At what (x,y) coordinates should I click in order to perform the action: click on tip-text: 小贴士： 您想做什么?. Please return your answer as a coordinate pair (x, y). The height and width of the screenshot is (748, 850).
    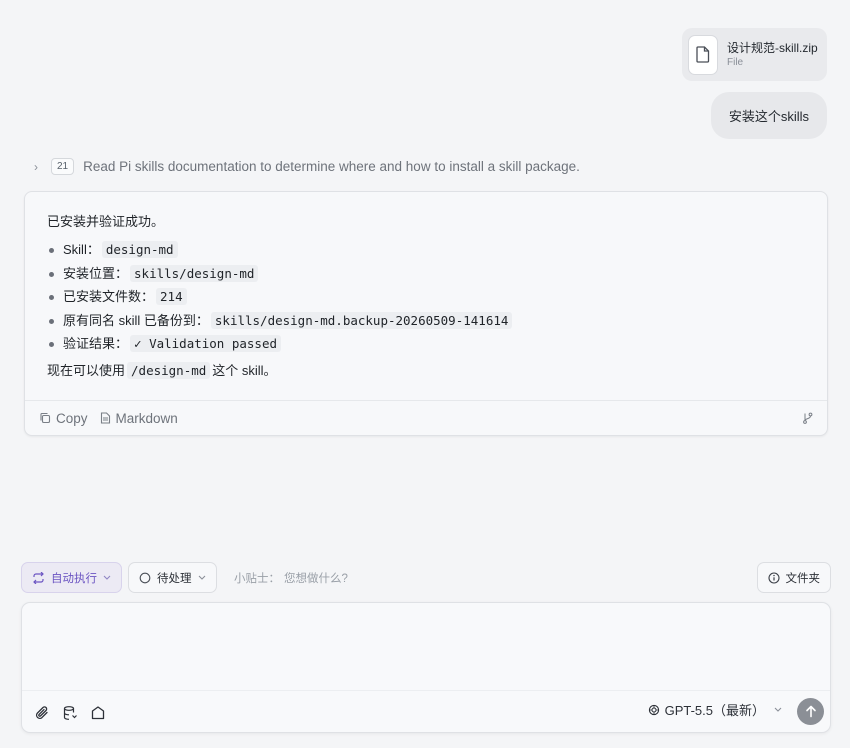
    Looking at the image, I should click on (291, 579).